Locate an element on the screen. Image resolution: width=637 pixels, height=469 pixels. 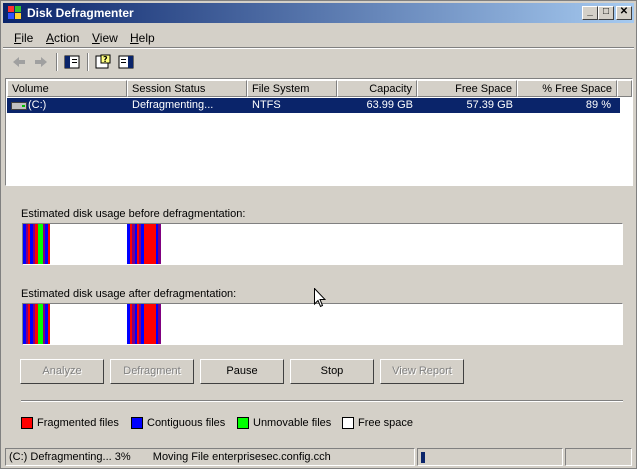
legend-swatch-contiguous is located at coordinates (137, 423).